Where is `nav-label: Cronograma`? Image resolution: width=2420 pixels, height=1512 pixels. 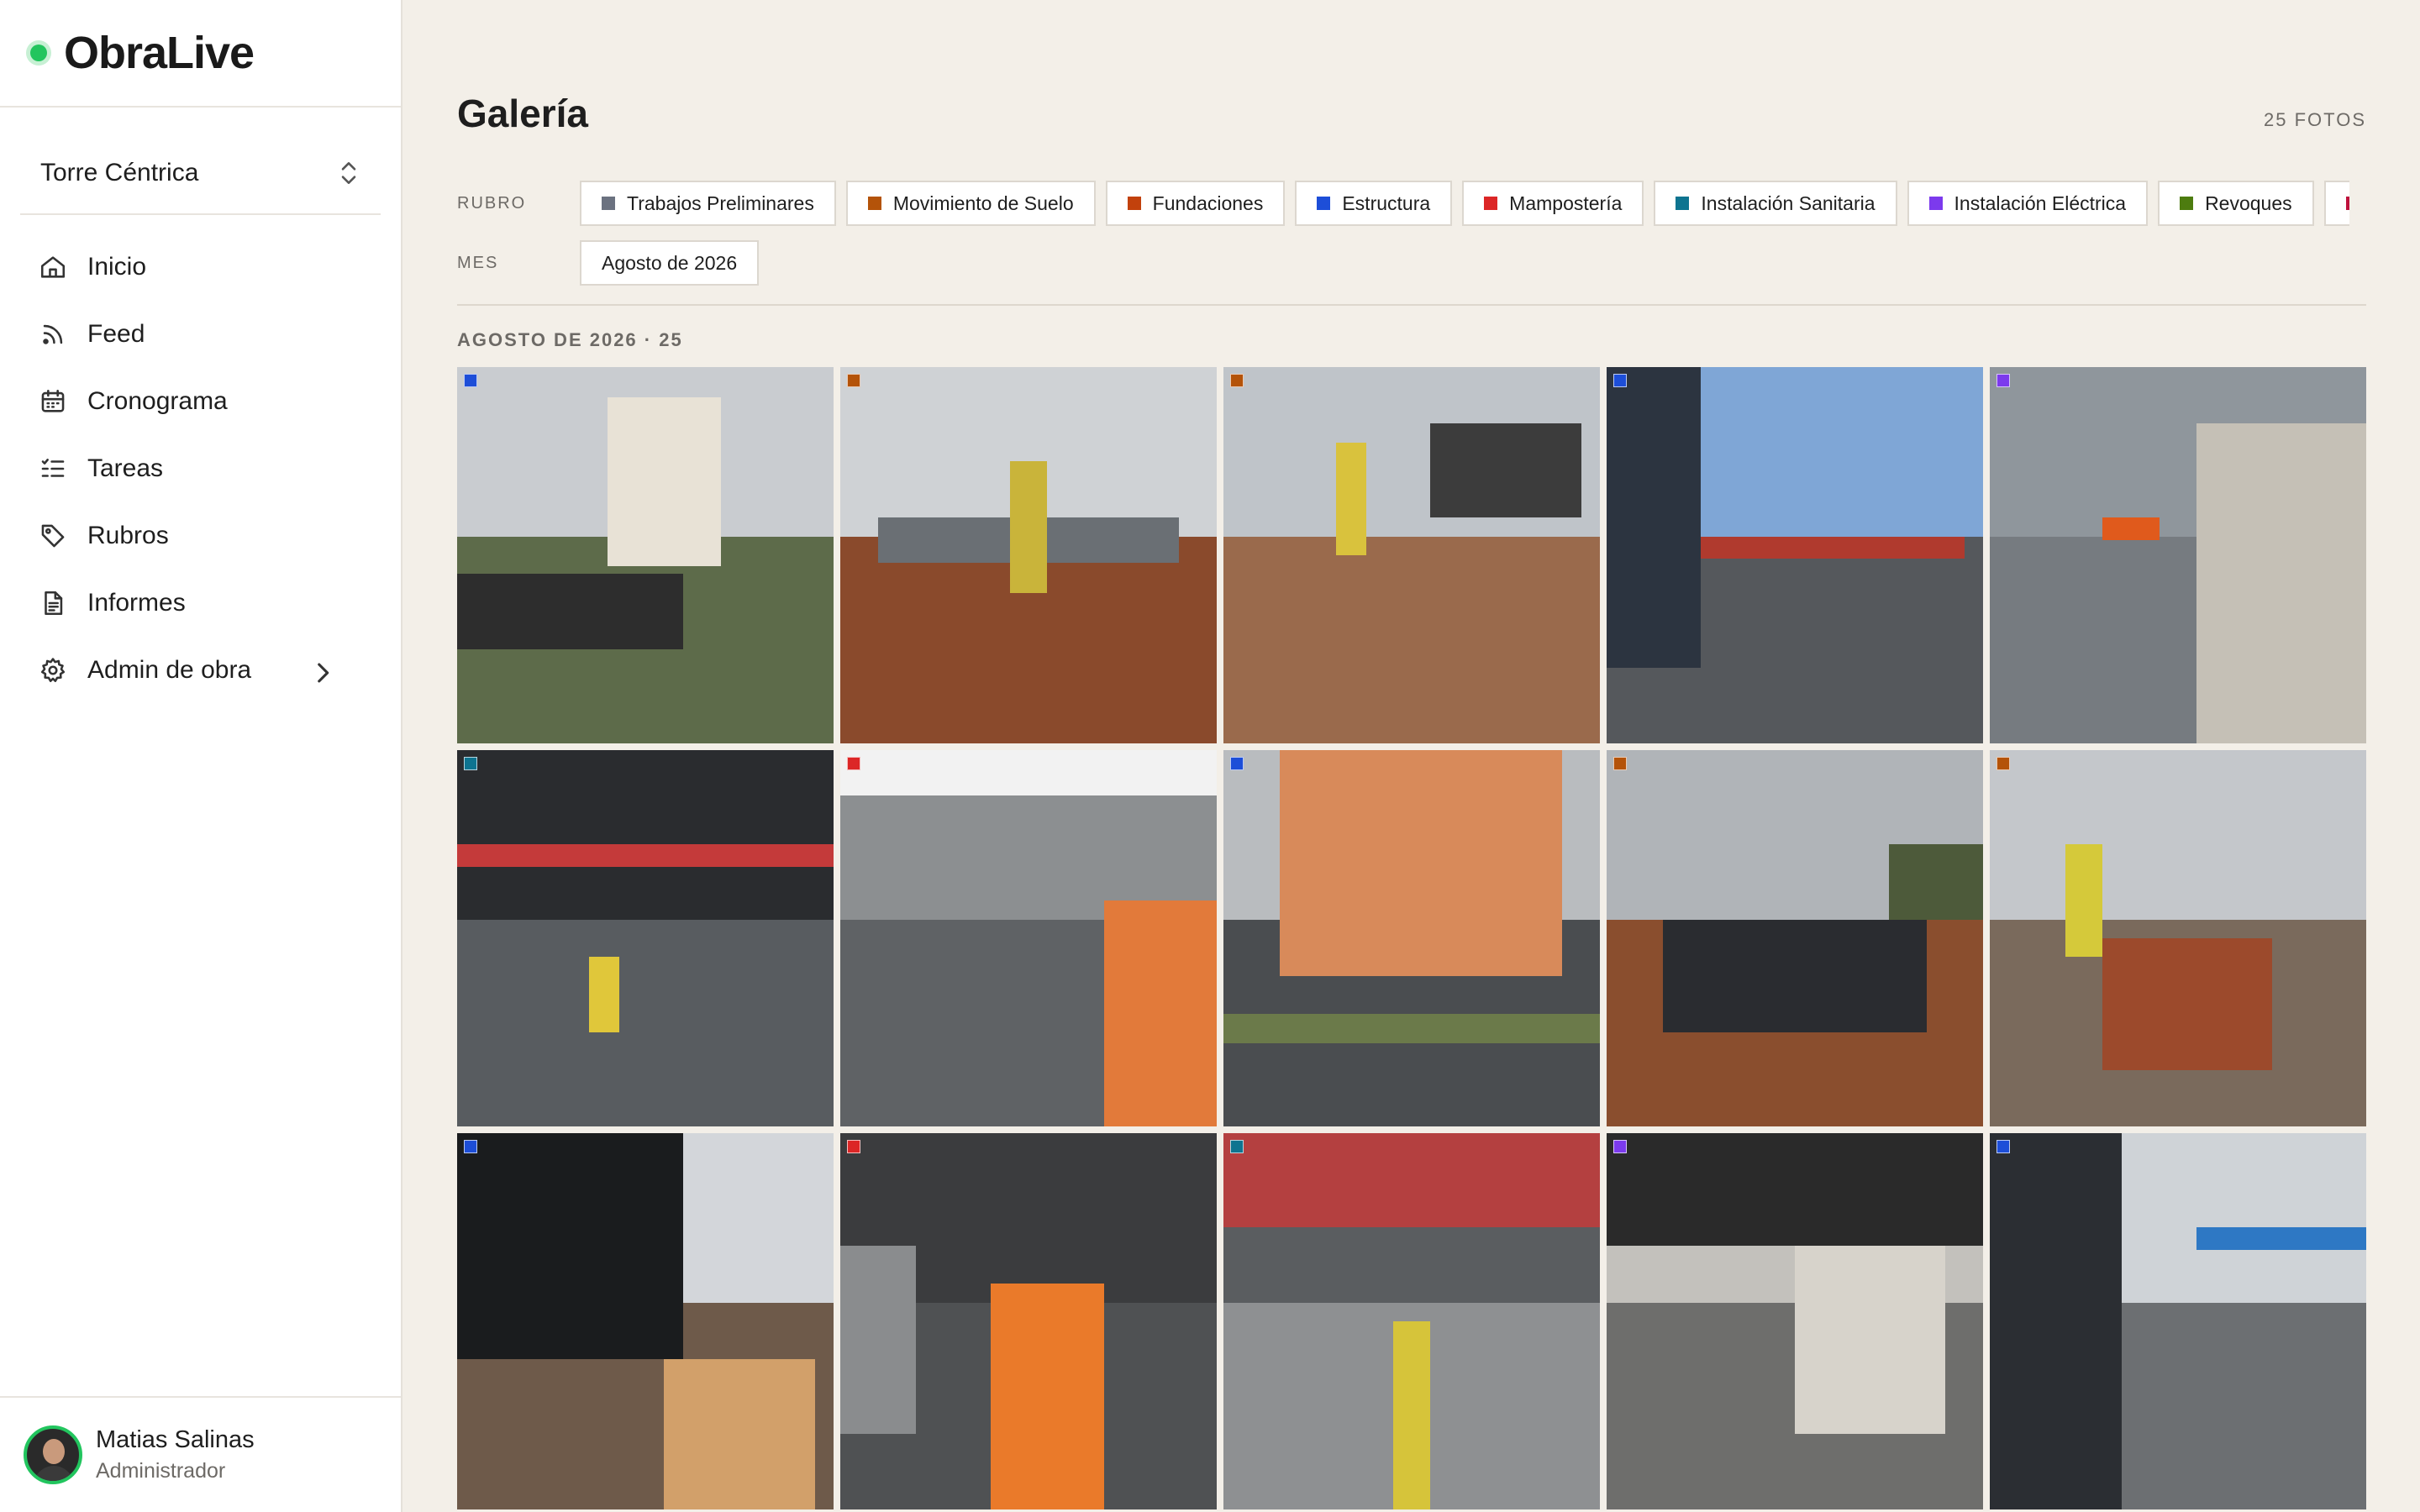 nav-label: Cronograma is located at coordinates (157, 401).